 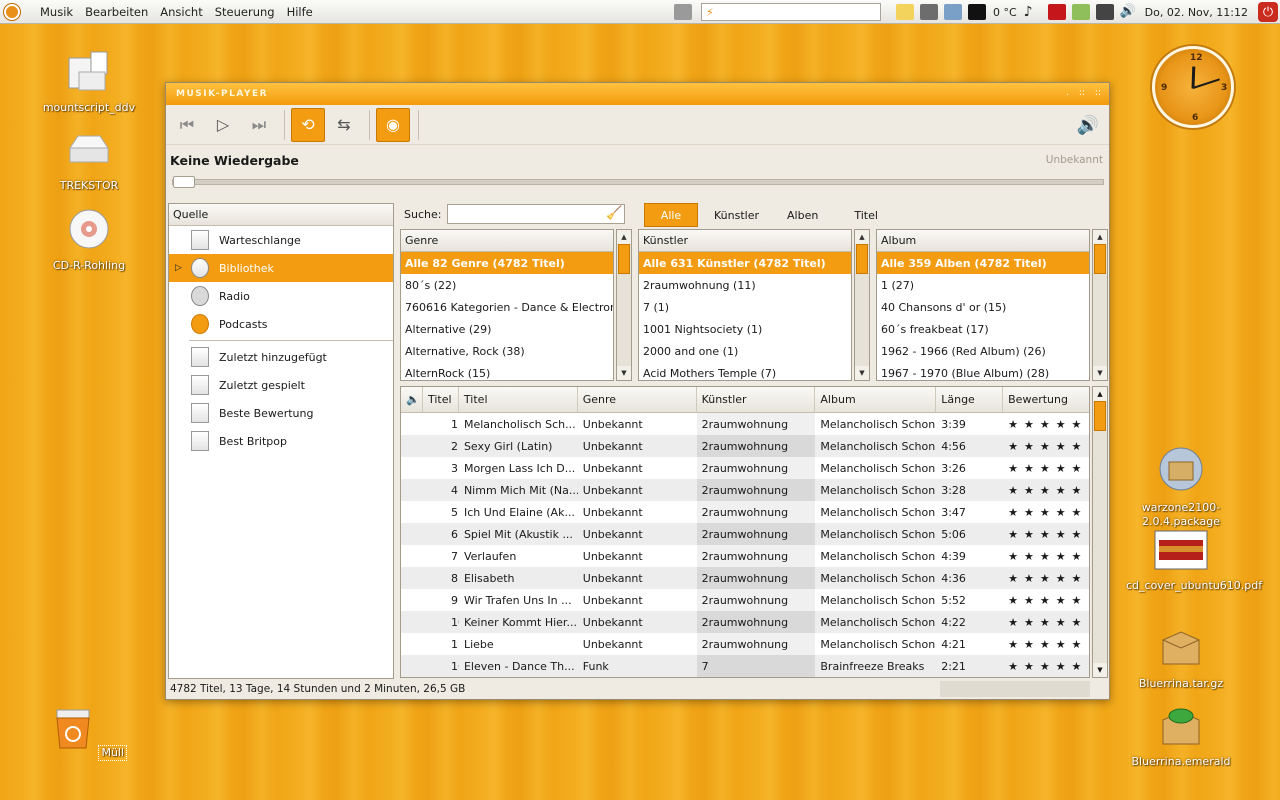 What do you see at coordinates (281, 296) in the screenshot?
I see `sidebar-item-radio: Radio` at bounding box center [281, 296].